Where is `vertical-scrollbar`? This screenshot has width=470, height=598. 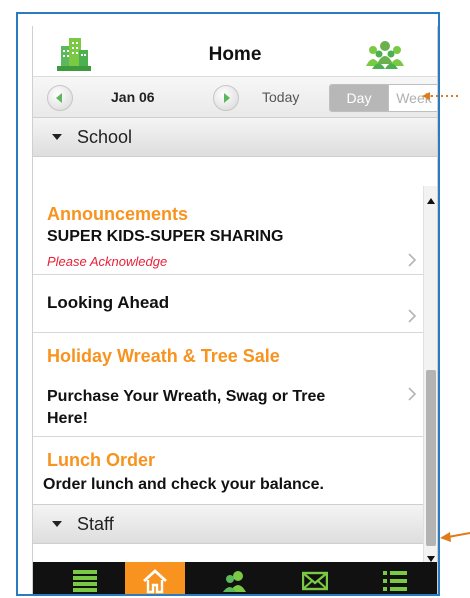 vertical-scrollbar is located at coordinates (430, 382).